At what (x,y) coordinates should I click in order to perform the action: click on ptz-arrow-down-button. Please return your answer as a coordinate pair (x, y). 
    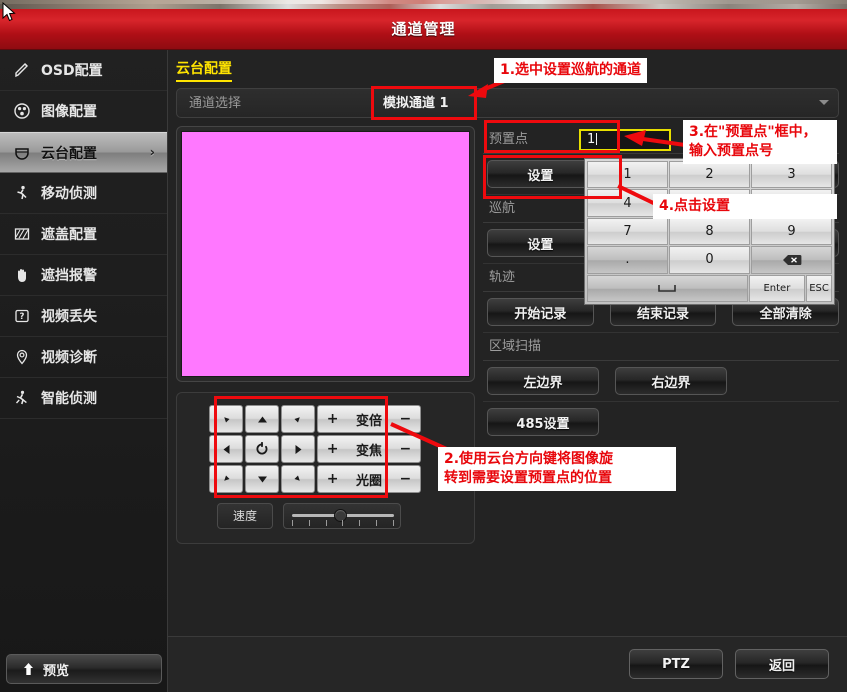
    Looking at the image, I should click on (262, 479).